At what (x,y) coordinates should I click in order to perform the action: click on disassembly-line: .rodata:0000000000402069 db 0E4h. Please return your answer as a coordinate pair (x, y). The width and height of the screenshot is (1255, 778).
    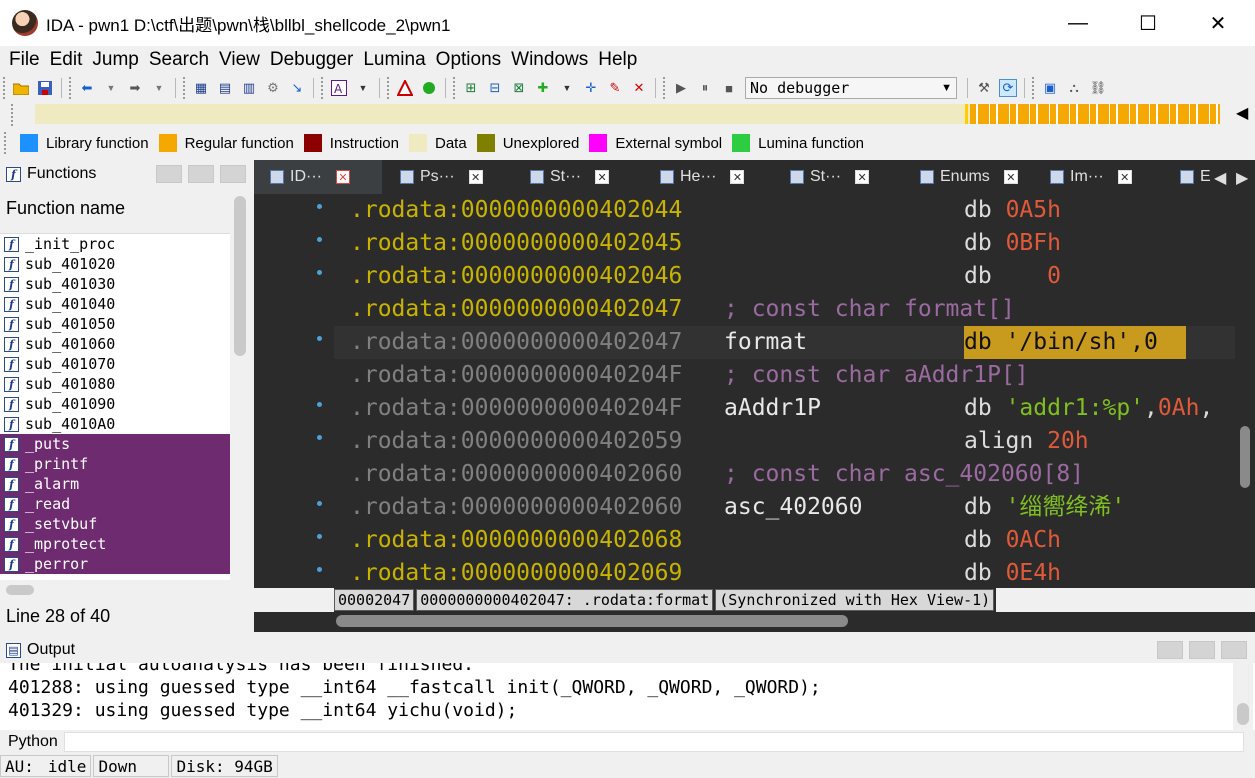
    Looking at the image, I should click on (794, 572).